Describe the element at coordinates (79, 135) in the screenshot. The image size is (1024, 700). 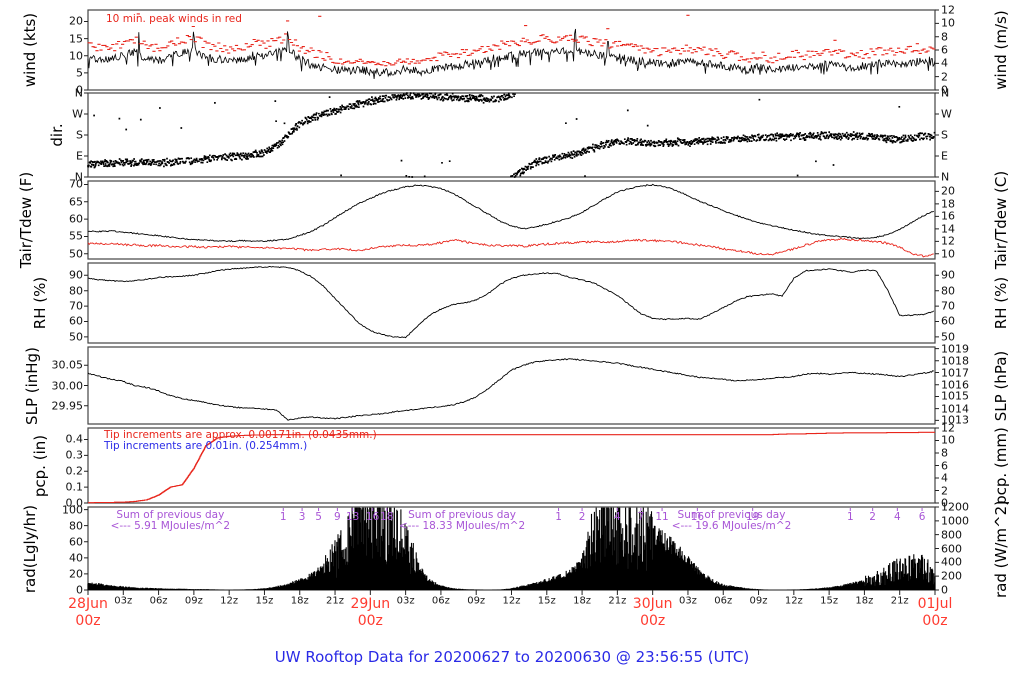
I see `dir-left-tick-label: S` at that location.